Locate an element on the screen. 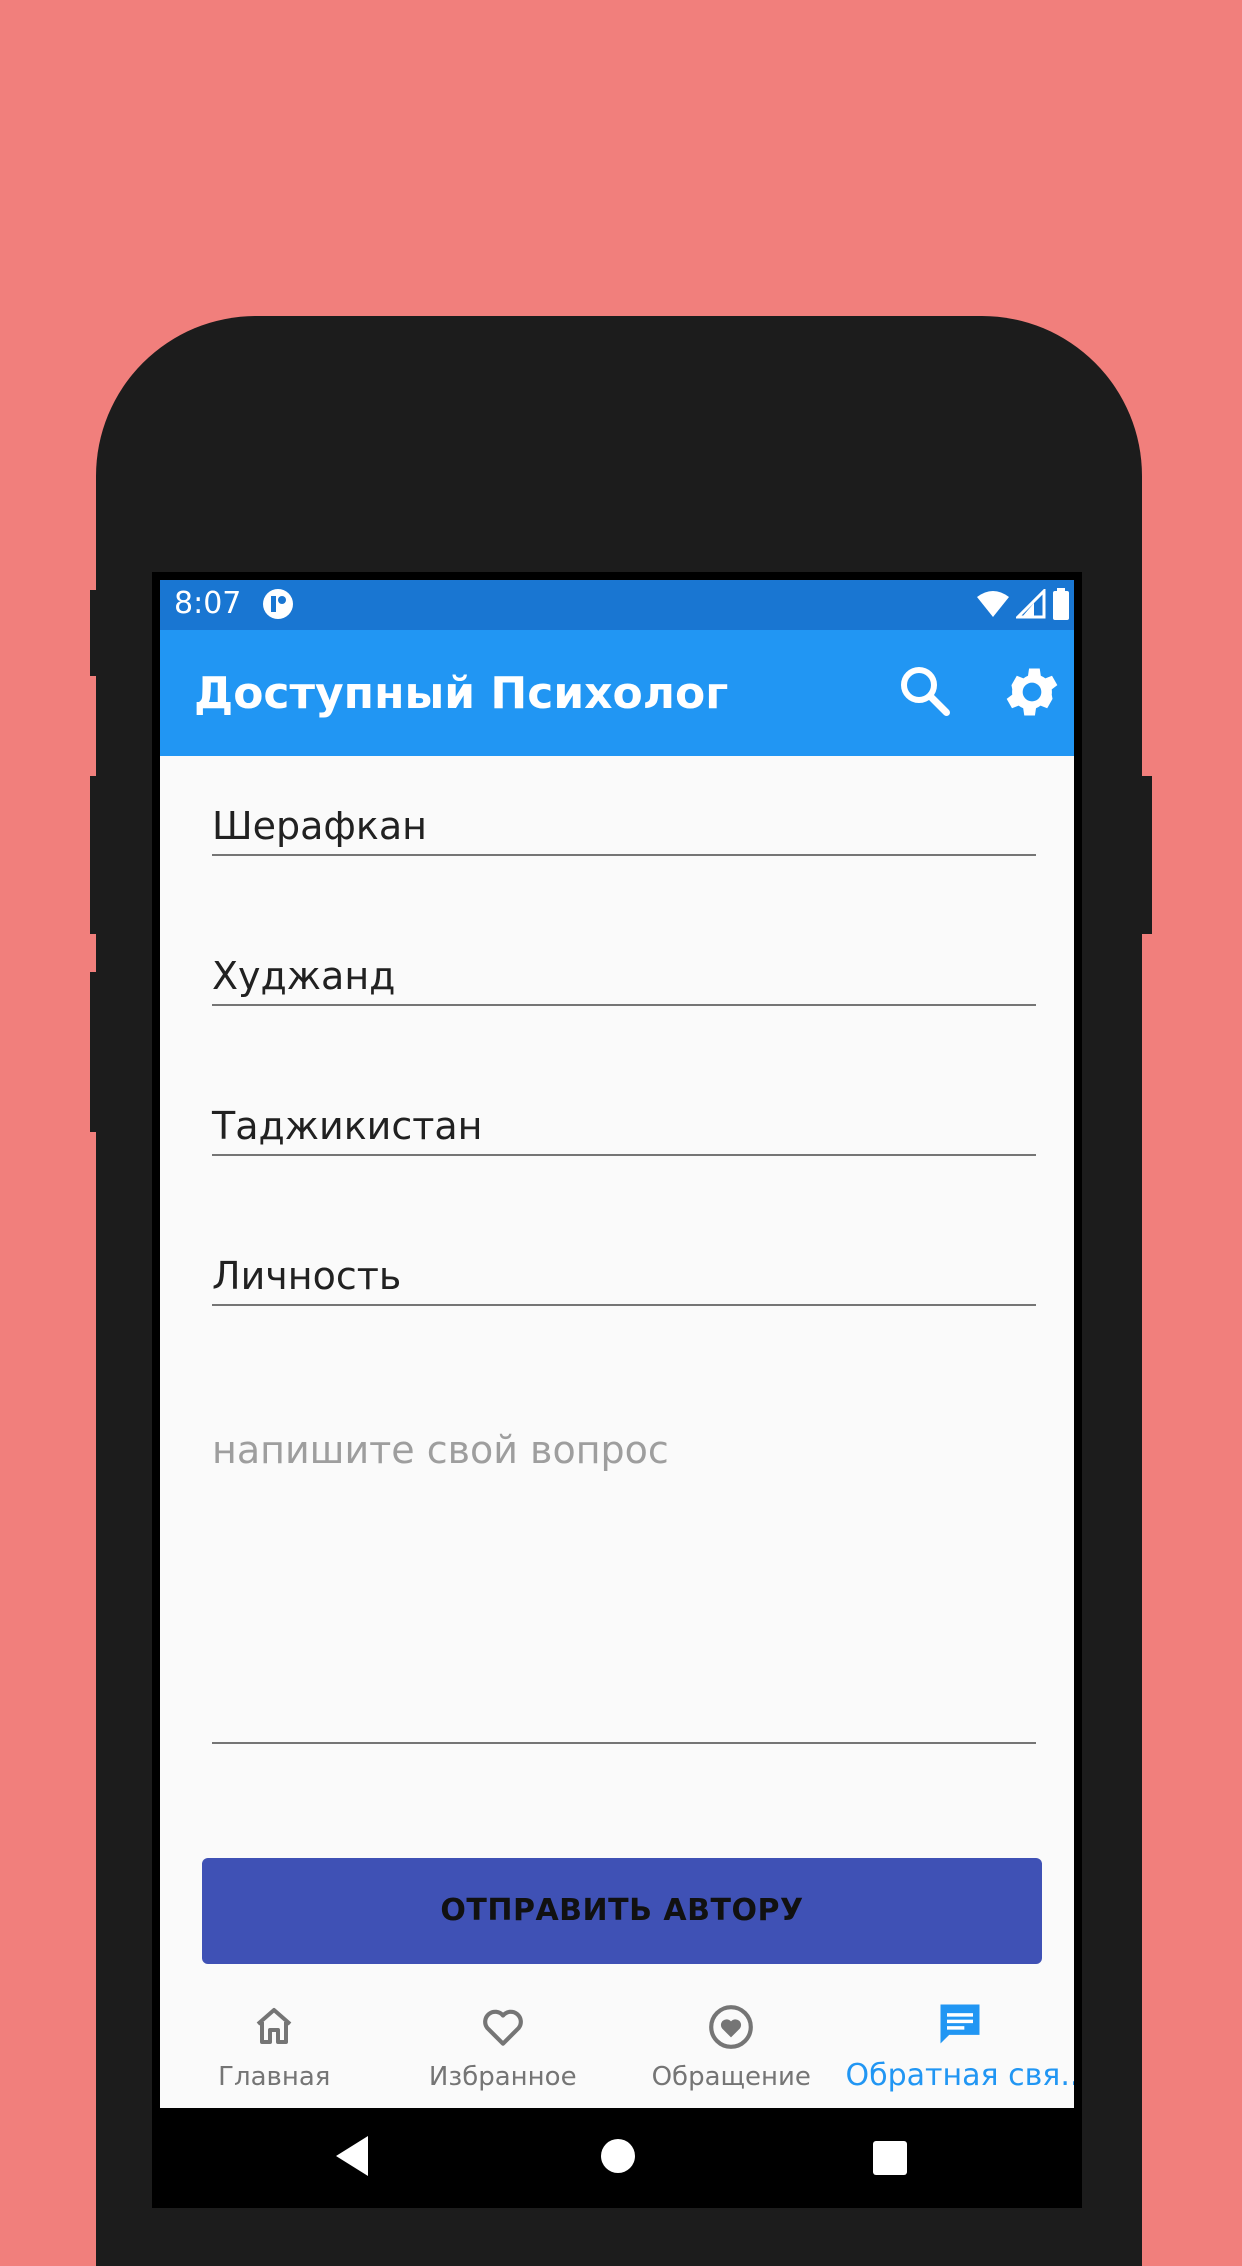  app-bar: Доступный Психолог is located at coordinates (617, 693).